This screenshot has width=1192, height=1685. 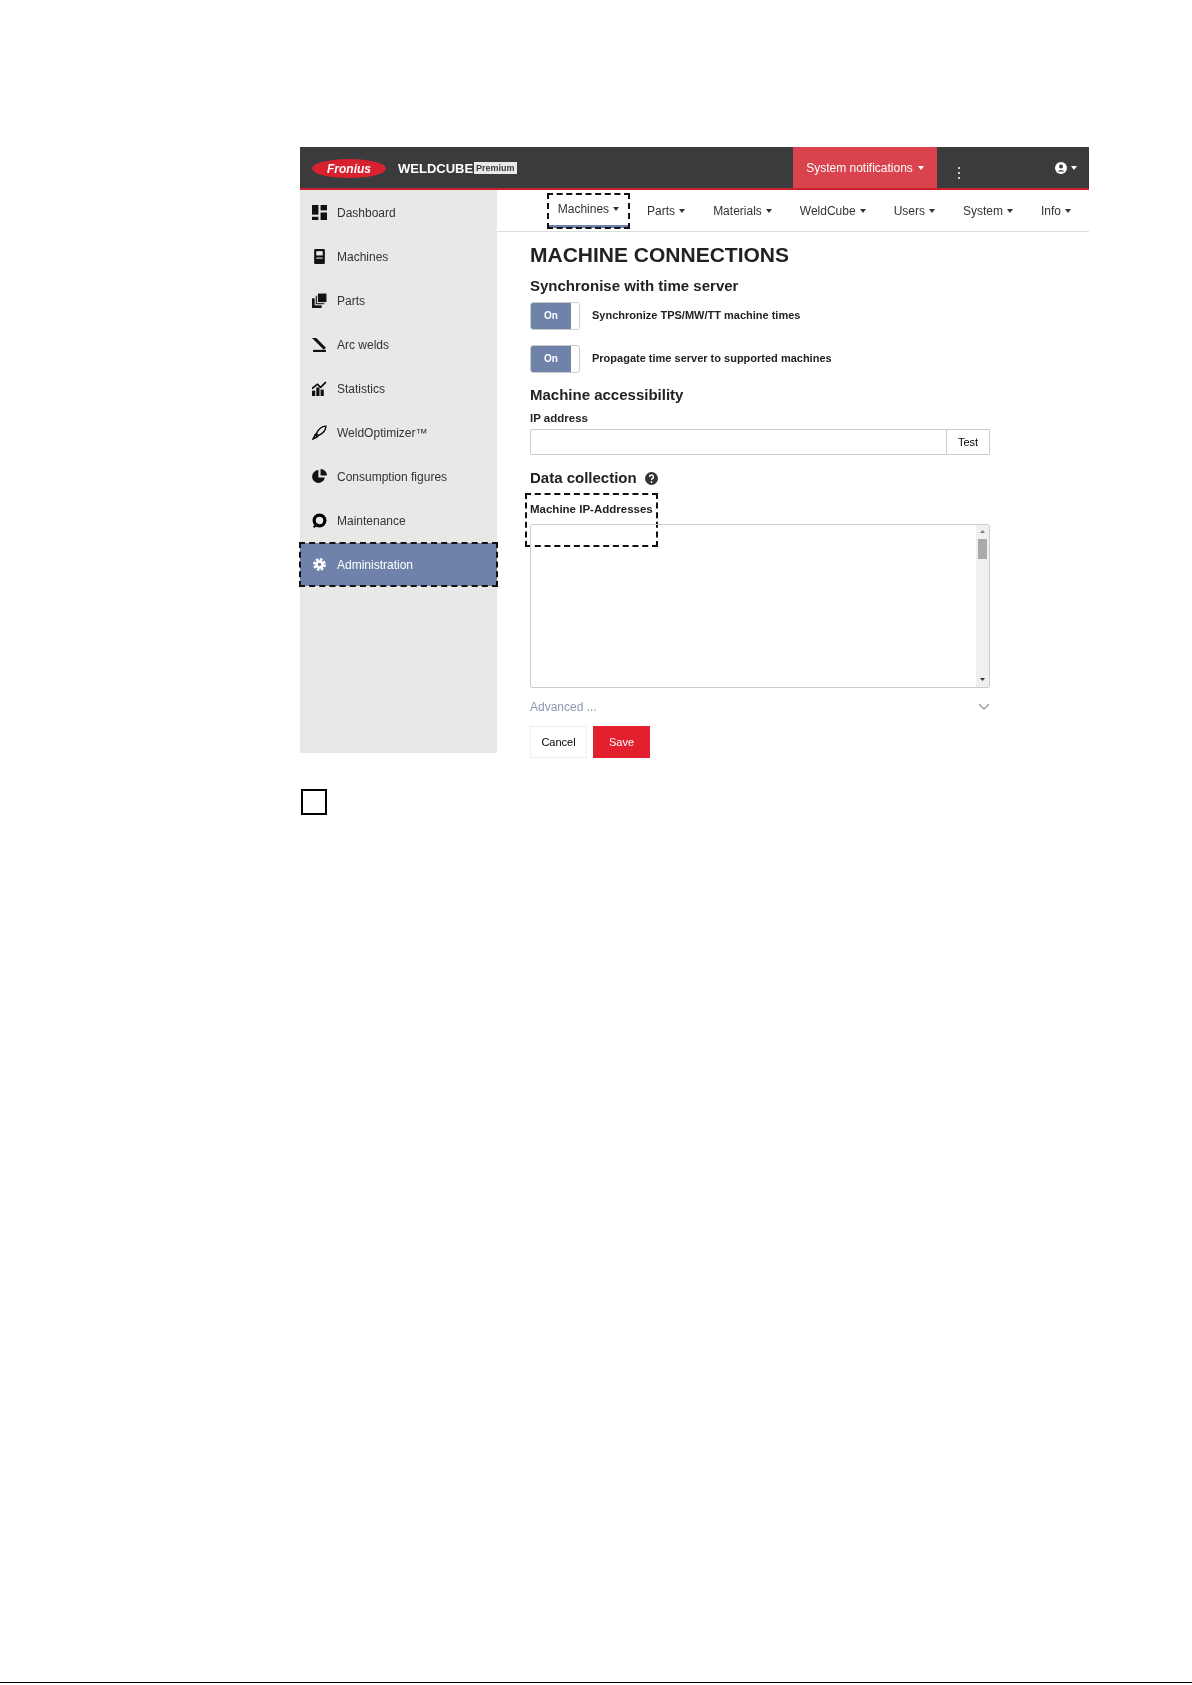 I want to click on section-heading: Data collection, so click(x=583, y=478).